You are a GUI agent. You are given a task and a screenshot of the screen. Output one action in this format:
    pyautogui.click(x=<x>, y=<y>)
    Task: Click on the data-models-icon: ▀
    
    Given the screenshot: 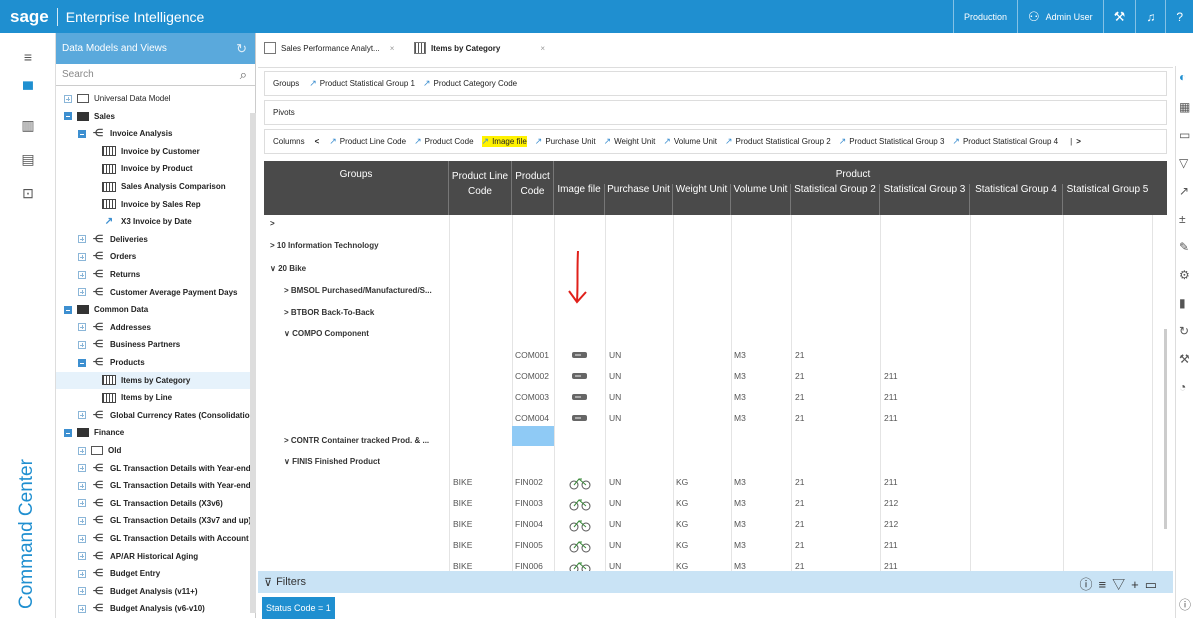 What is the action you would take?
    pyautogui.click(x=28, y=89)
    